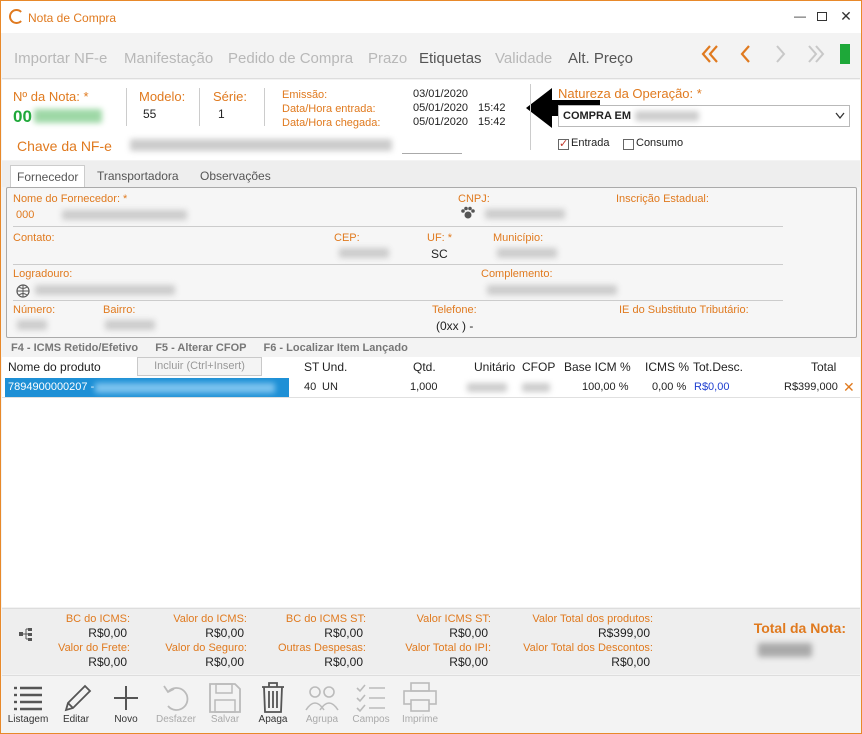 This screenshot has height=734, width=862. Describe the element at coordinates (54, 367) in the screenshot. I see `col-nome-produto: Nome do produto` at that location.